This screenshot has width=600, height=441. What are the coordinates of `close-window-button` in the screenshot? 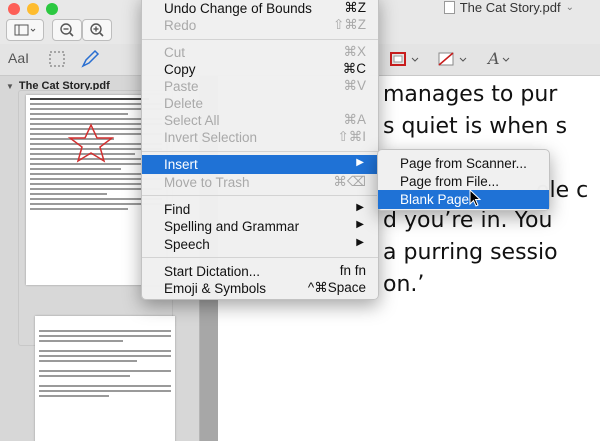 It's located at (14, 9).